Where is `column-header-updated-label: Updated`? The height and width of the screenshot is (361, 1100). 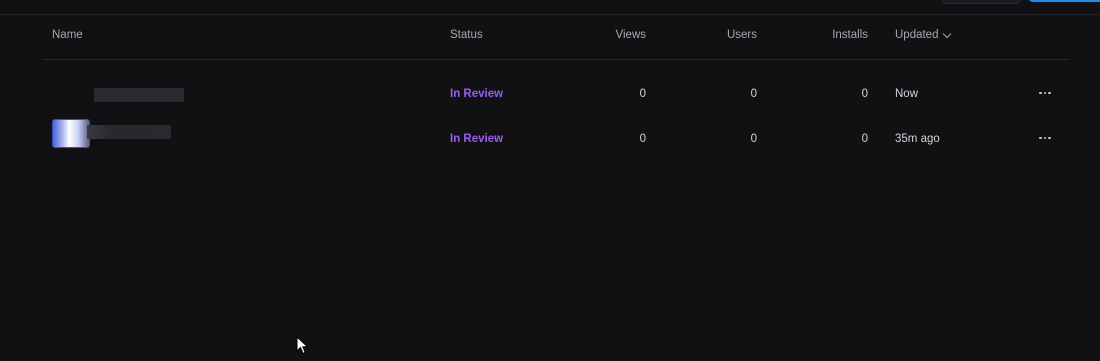
column-header-updated-label: Updated is located at coordinates (917, 35).